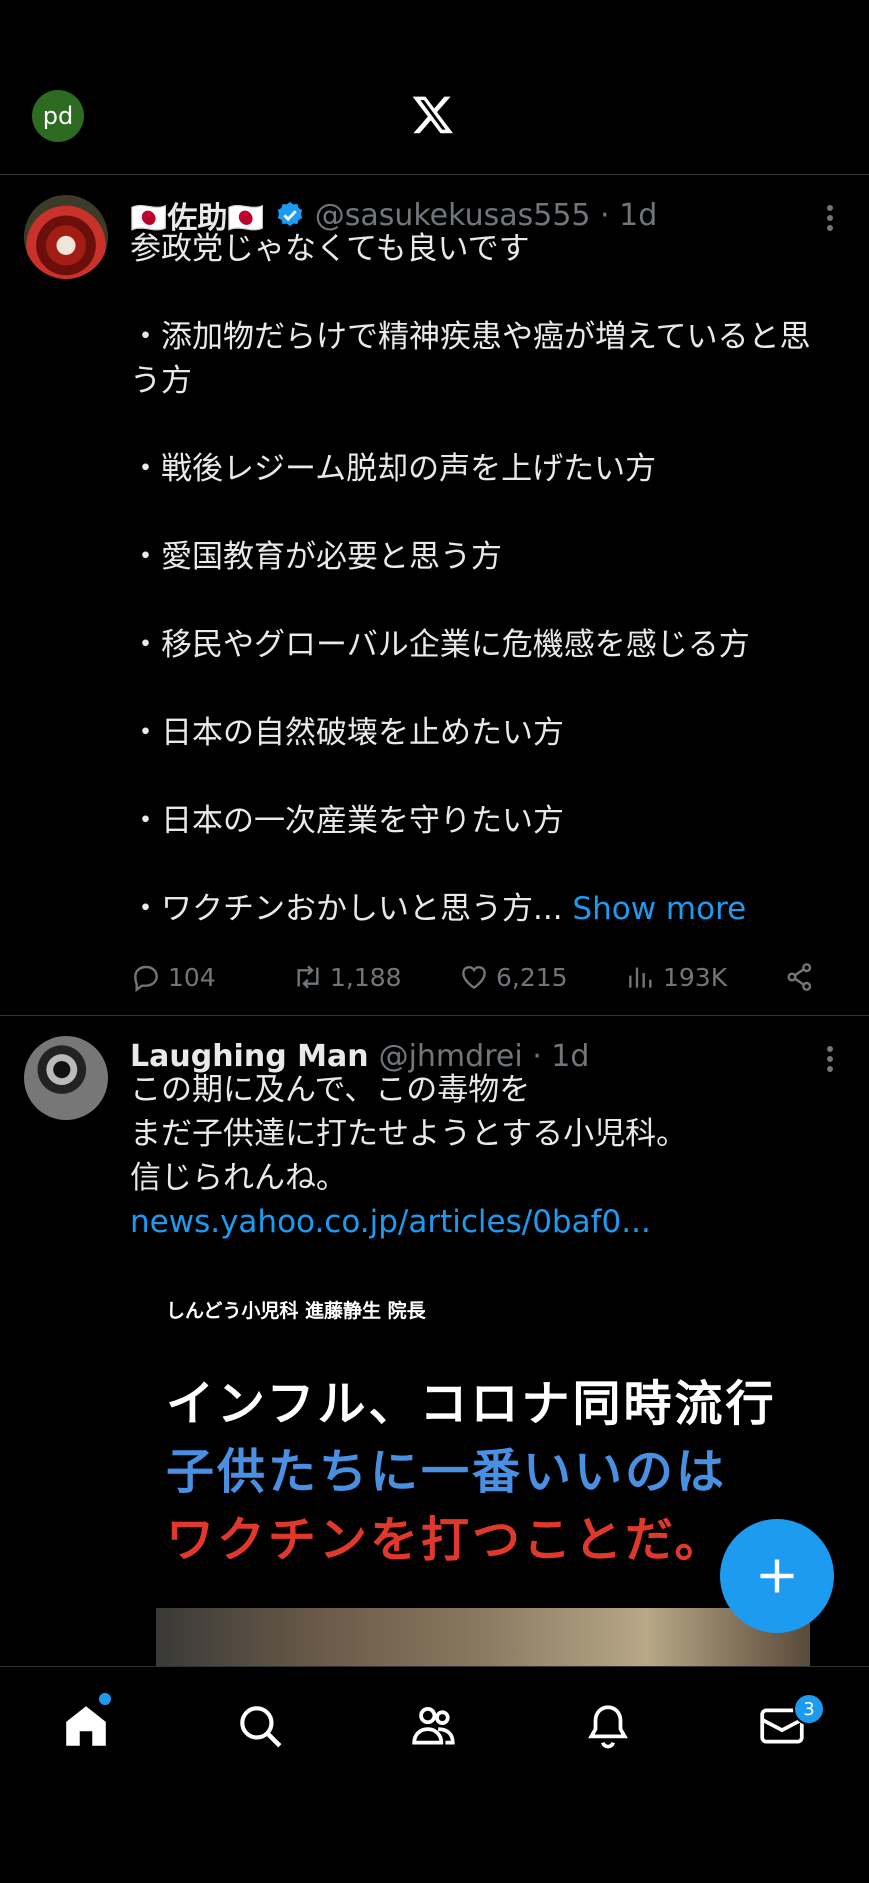  I want to click on search-icon, so click(260, 1726).